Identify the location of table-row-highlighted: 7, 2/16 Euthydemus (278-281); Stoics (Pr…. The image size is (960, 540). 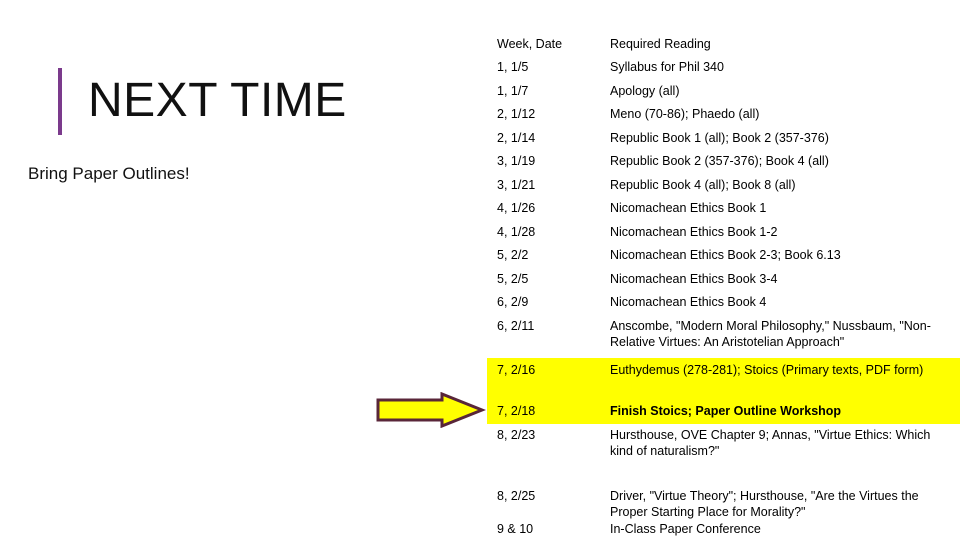
(723, 370).